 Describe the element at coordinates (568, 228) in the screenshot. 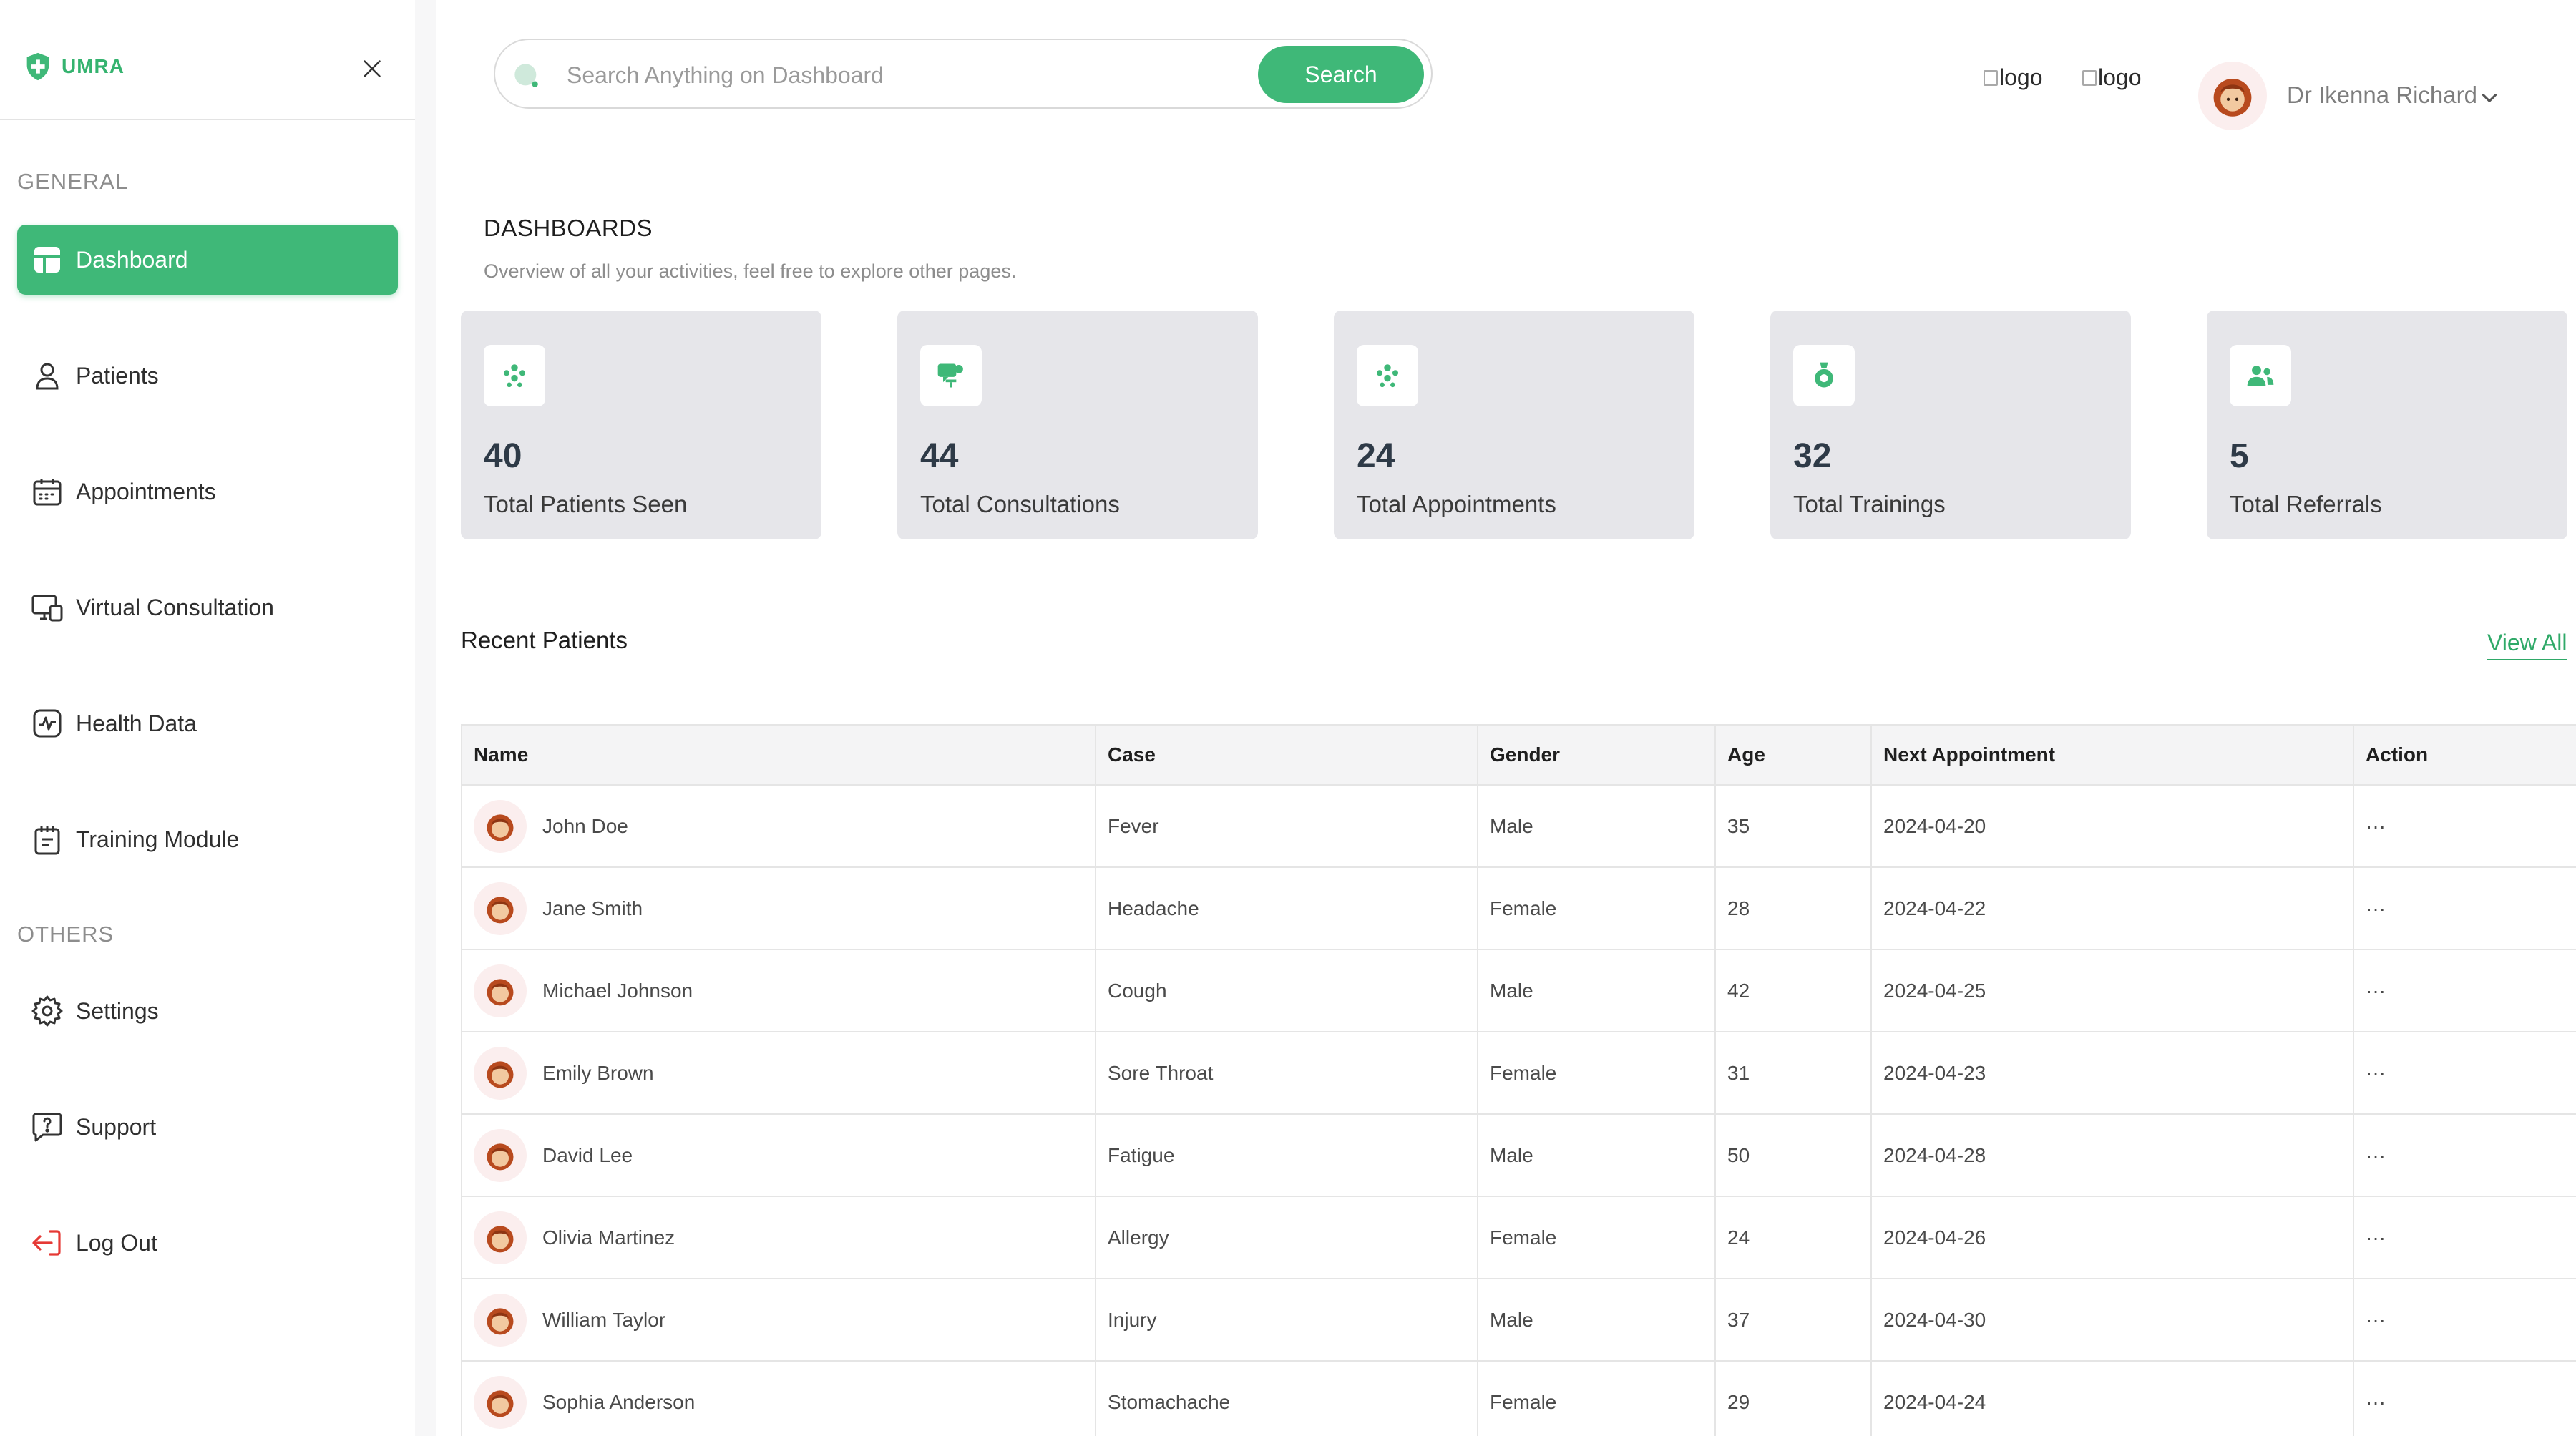

I see `page-title: DASHBOARDS` at that location.